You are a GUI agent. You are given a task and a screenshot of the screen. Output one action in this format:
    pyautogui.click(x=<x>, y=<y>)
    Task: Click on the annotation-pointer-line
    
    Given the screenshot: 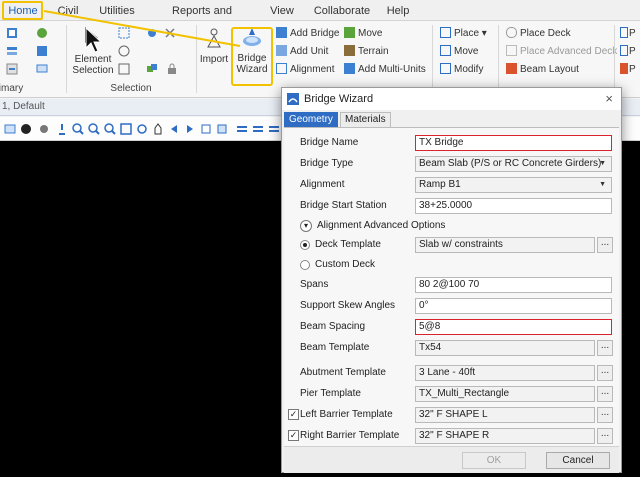 What is the action you would take?
    pyautogui.click(x=142, y=28)
    